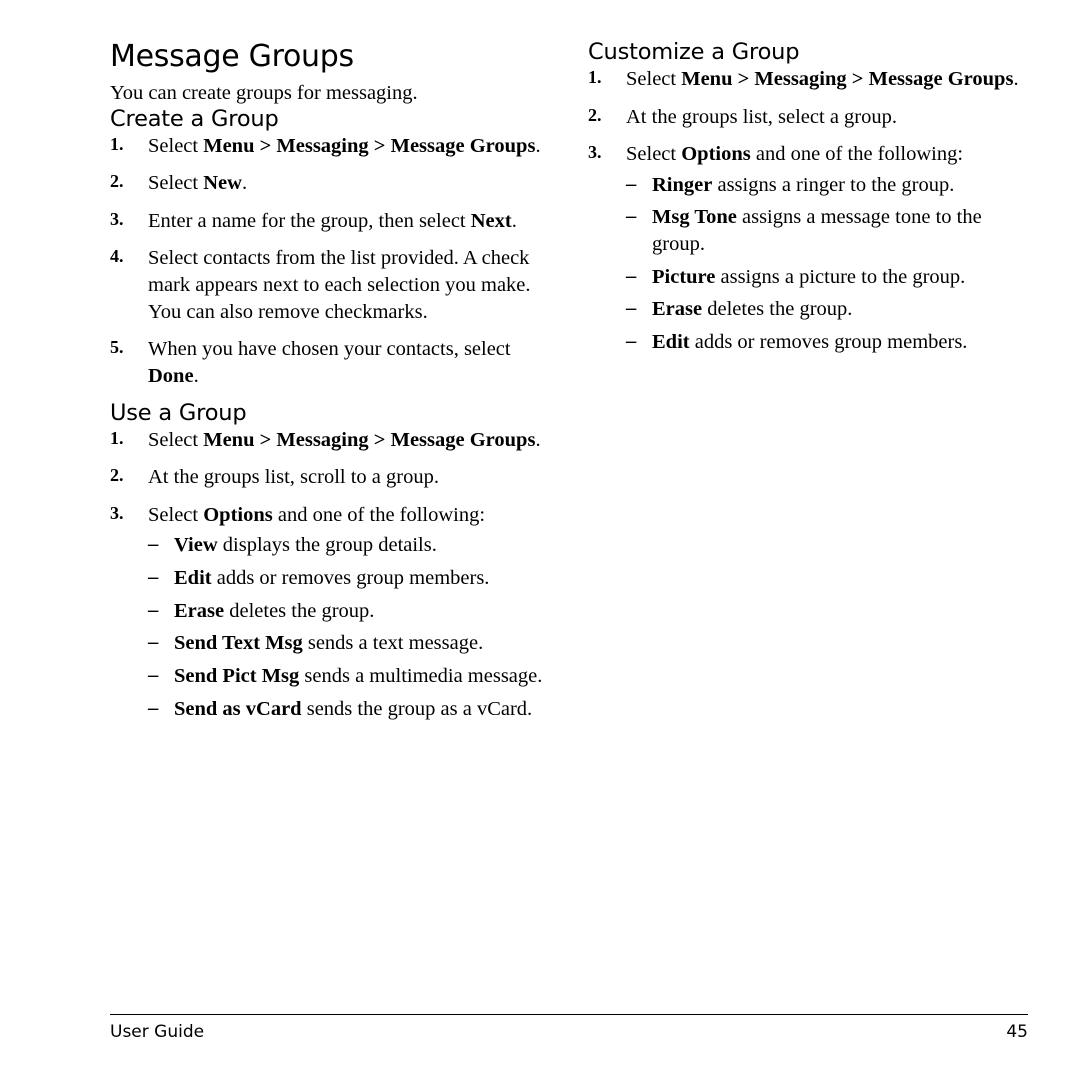 This screenshot has height=1080, width=1080. What do you see at coordinates (171, 375) in the screenshot?
I see `emphasis-text: Done` at bounding box center [171, 375].